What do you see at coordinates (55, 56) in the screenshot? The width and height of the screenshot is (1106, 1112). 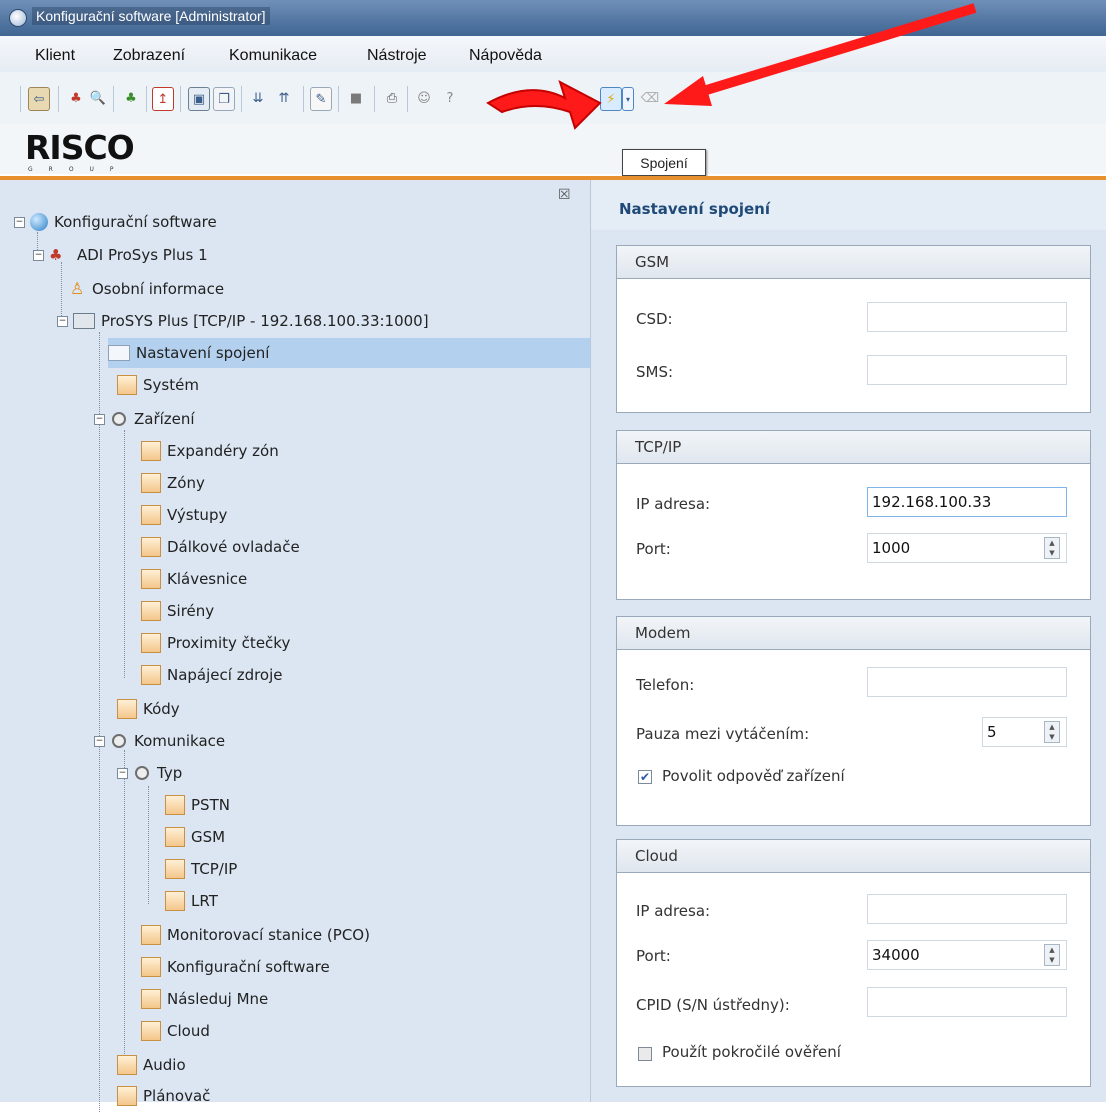 I see `menu-klient: Klient` at bounding box center [55, 56].